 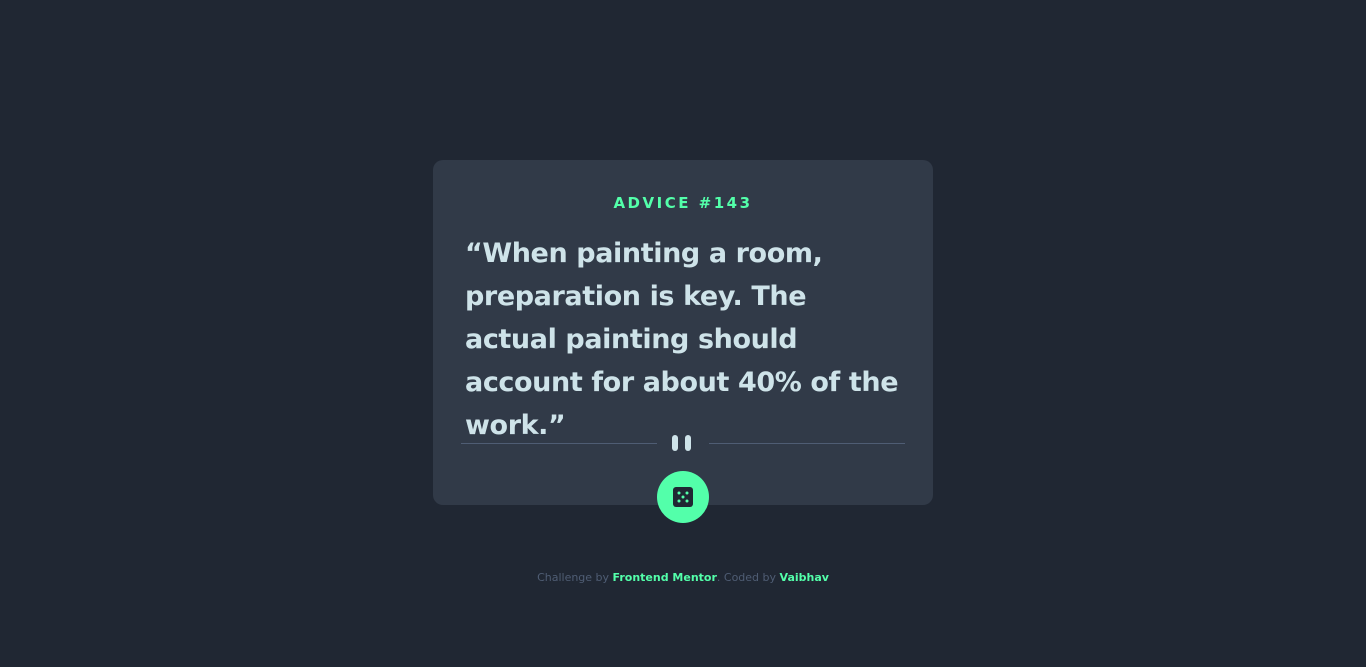 What do you see at coordinates (748, 577) in the screenshot?
I see `attribution-middle: . Coded by` at bounding box center [748, 577].